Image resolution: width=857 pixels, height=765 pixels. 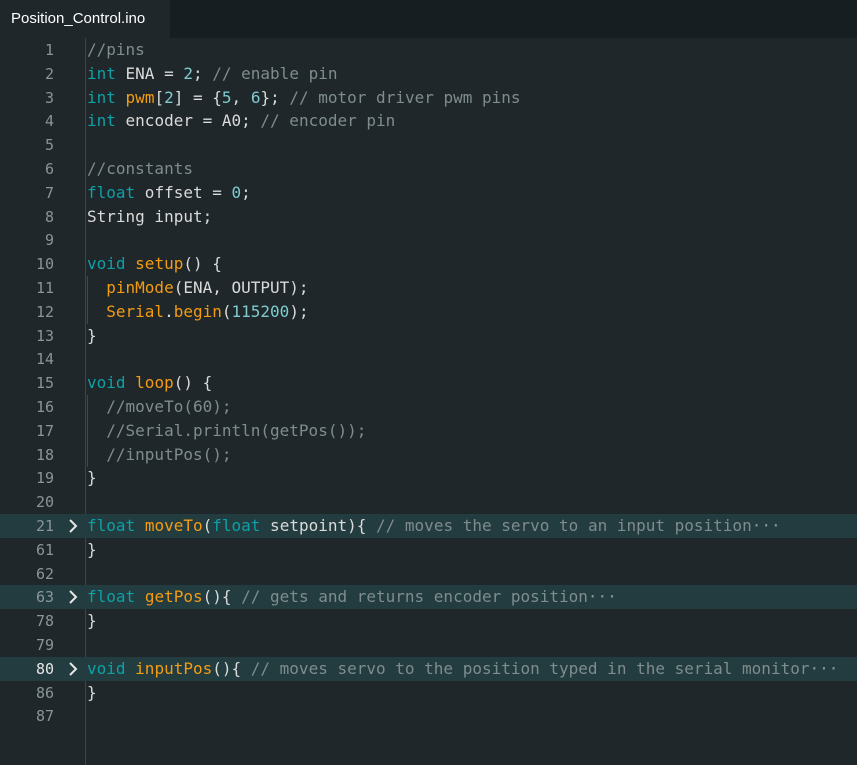 What do you see at coordinates (169, 97) in the screenshot?
I see `code-token: 2` at bounding box center [169, 97].